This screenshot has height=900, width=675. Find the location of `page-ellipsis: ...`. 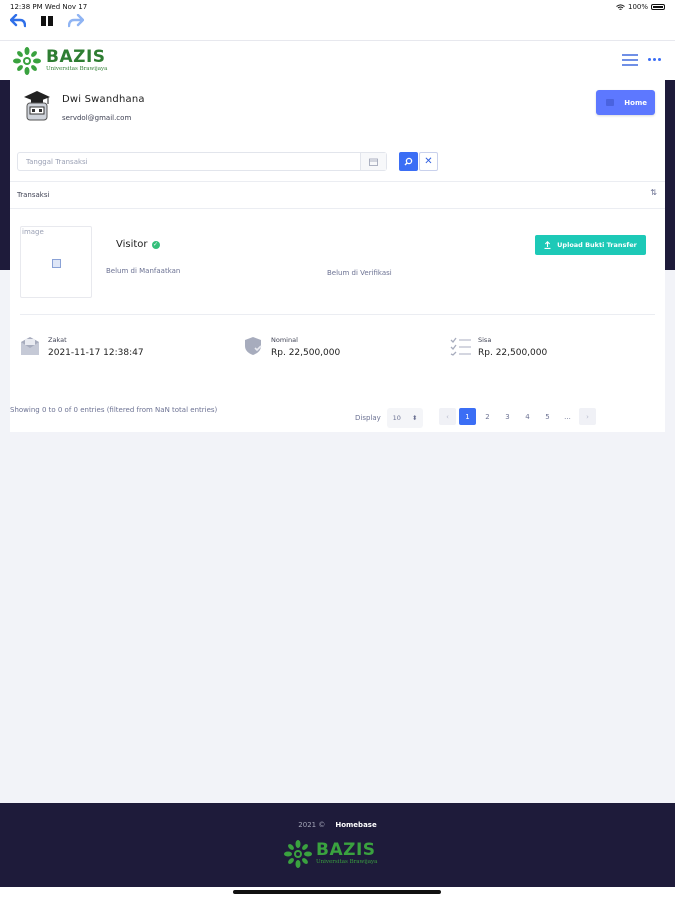

page-ellipsis: ... is located at coordinates (567, 416).